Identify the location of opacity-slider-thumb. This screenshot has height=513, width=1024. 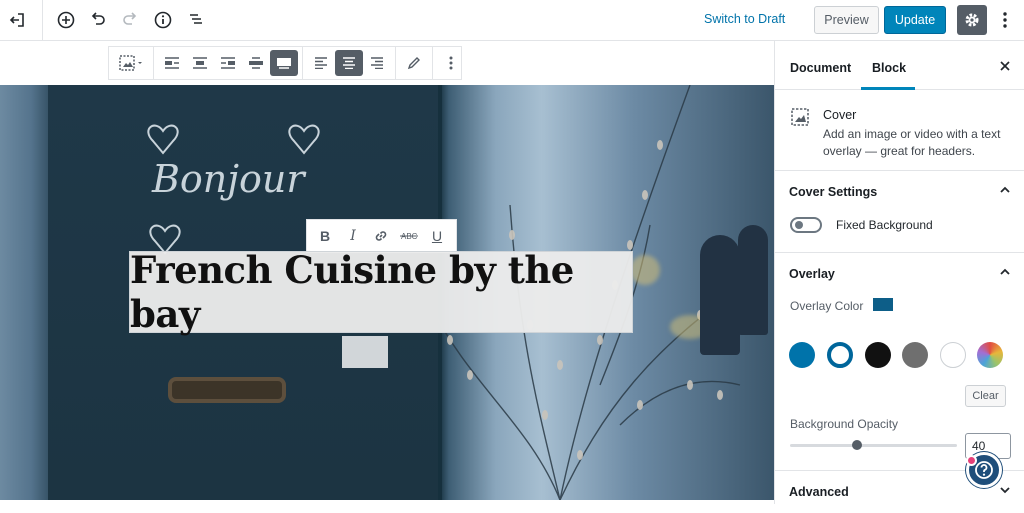
(856, 445).